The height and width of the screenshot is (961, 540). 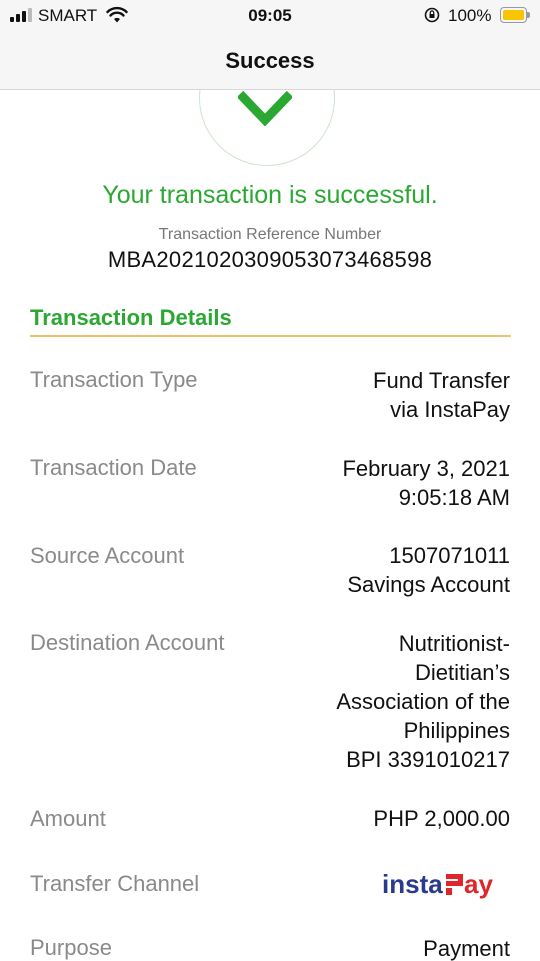 What do you see at coordinates (428, 759) in the screenshot?
I see `value-line: BPI 3391010217` at bounding box center [428, 759].